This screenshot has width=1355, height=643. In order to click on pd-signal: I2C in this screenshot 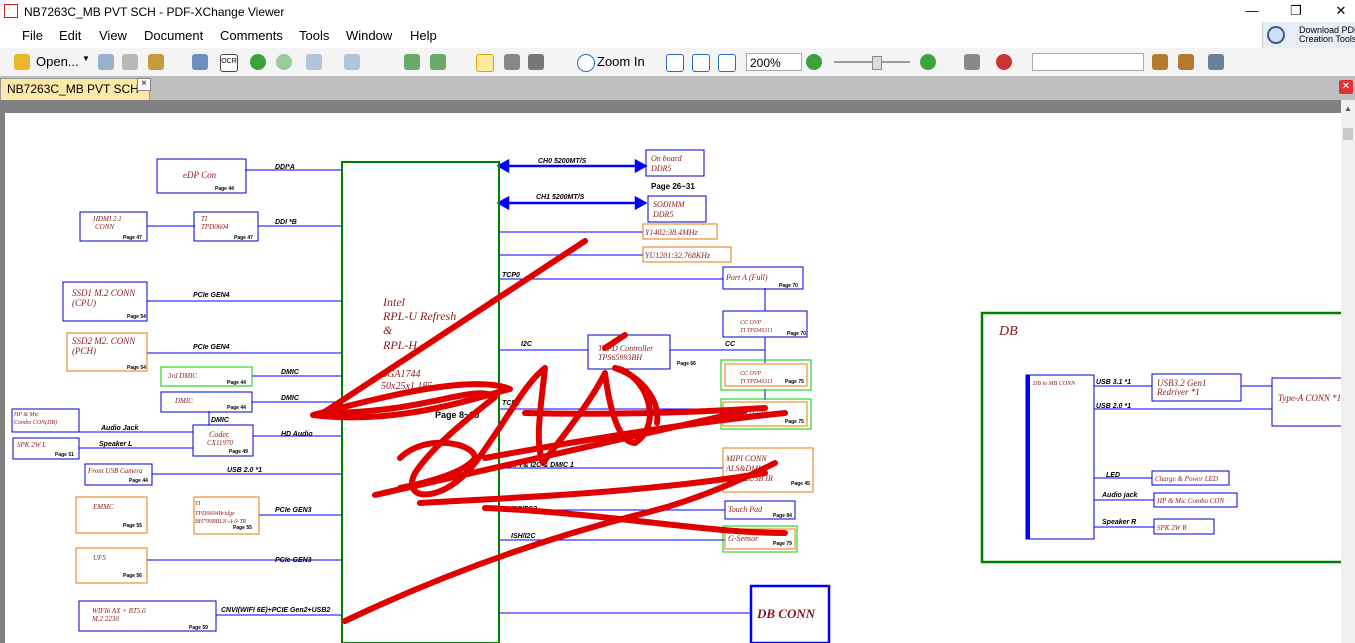, I will do `click(527, 344)`.